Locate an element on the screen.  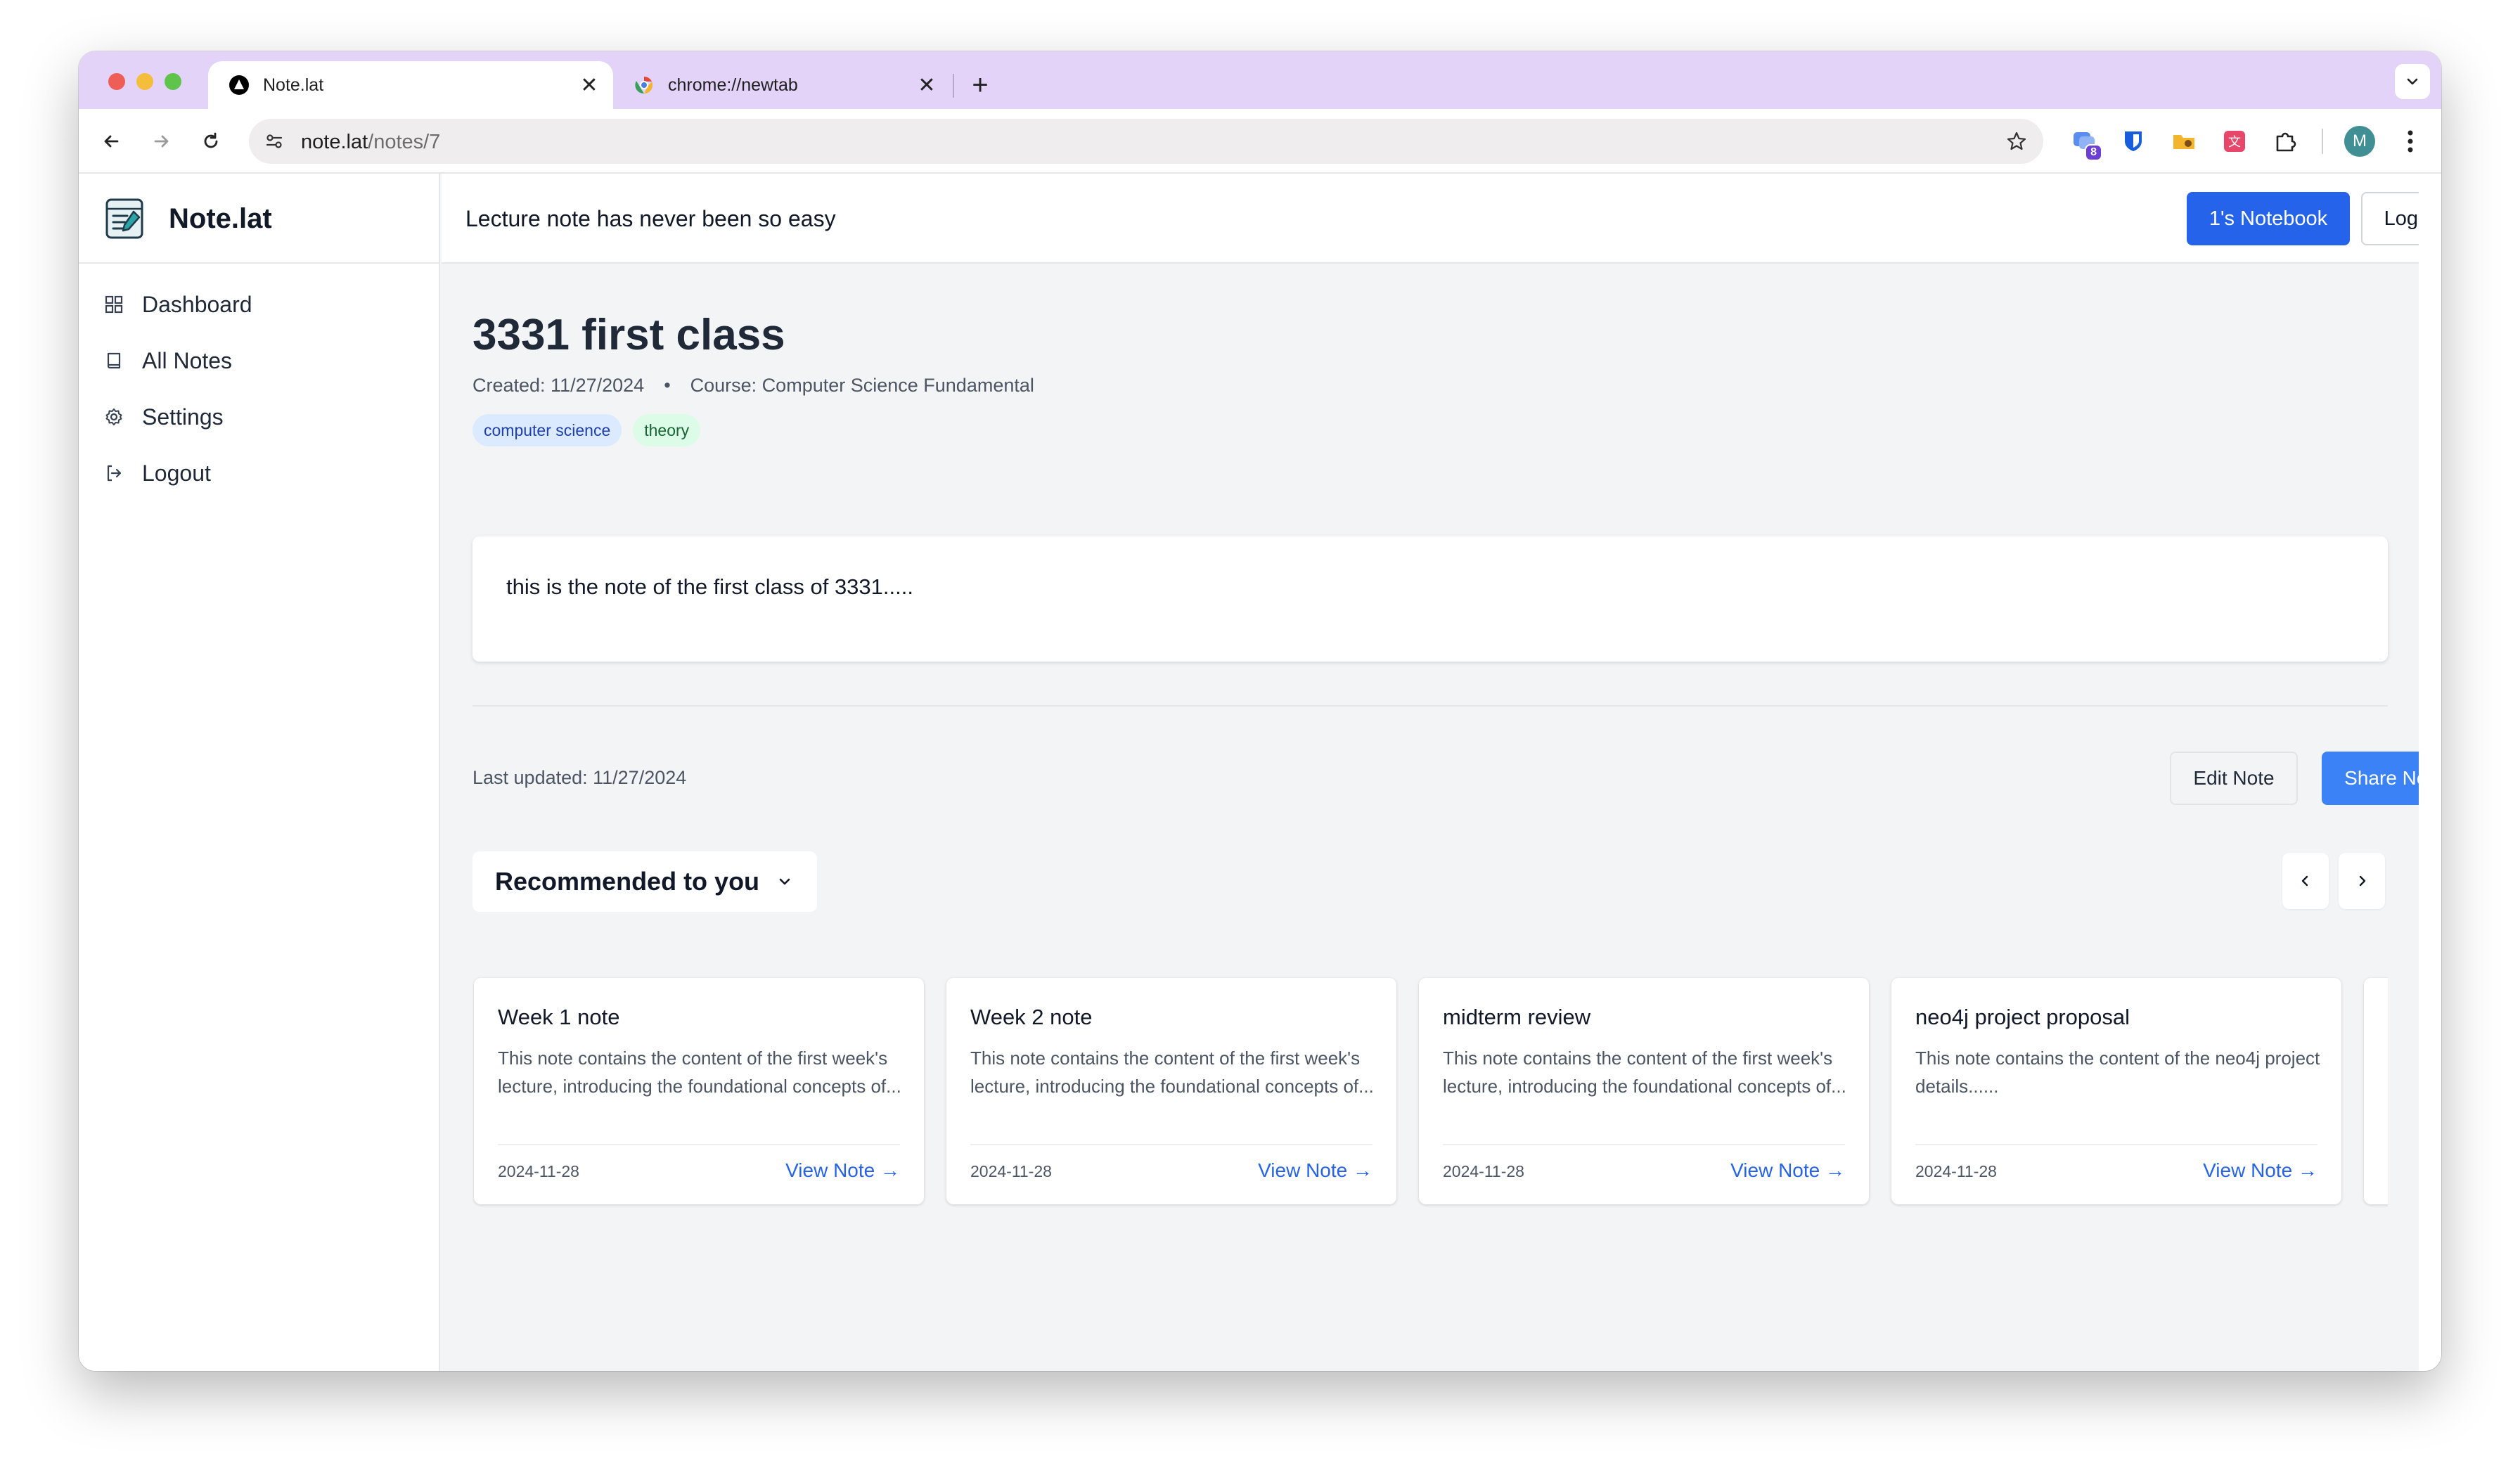
extensions-puzzle-icon is located at coordinates (2285, 141).